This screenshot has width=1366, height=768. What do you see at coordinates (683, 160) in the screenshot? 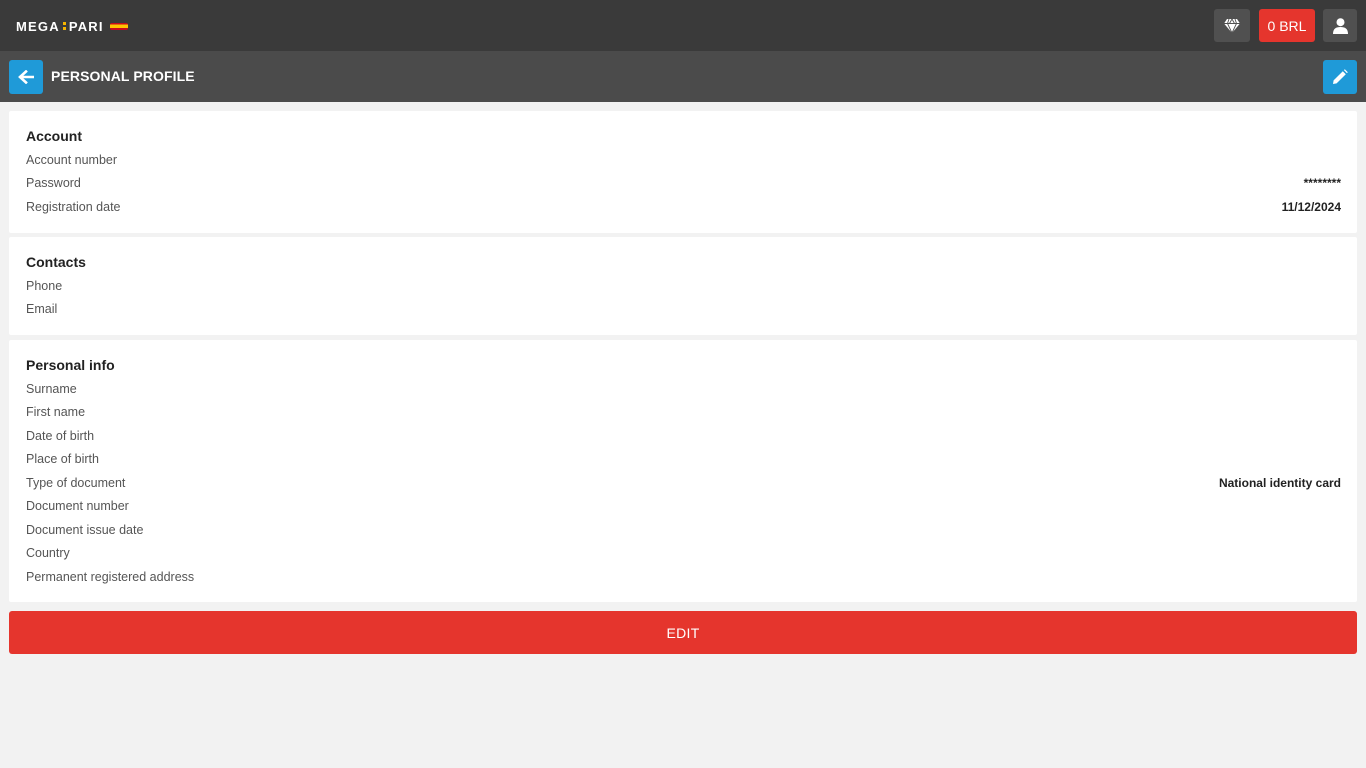
I see `account-row: Account number` at bounding box center [683, 160].